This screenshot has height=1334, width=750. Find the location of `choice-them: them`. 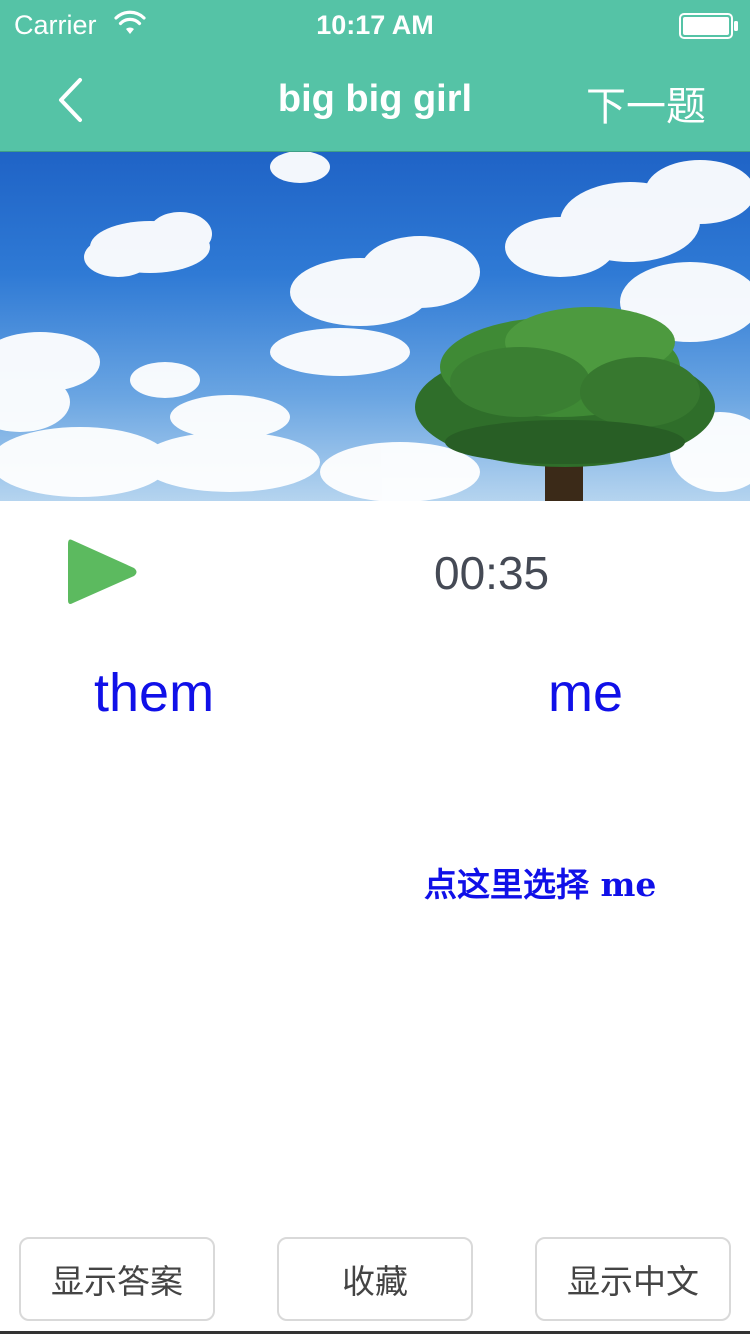

choice-them: them is located at coordinates (154, 693).